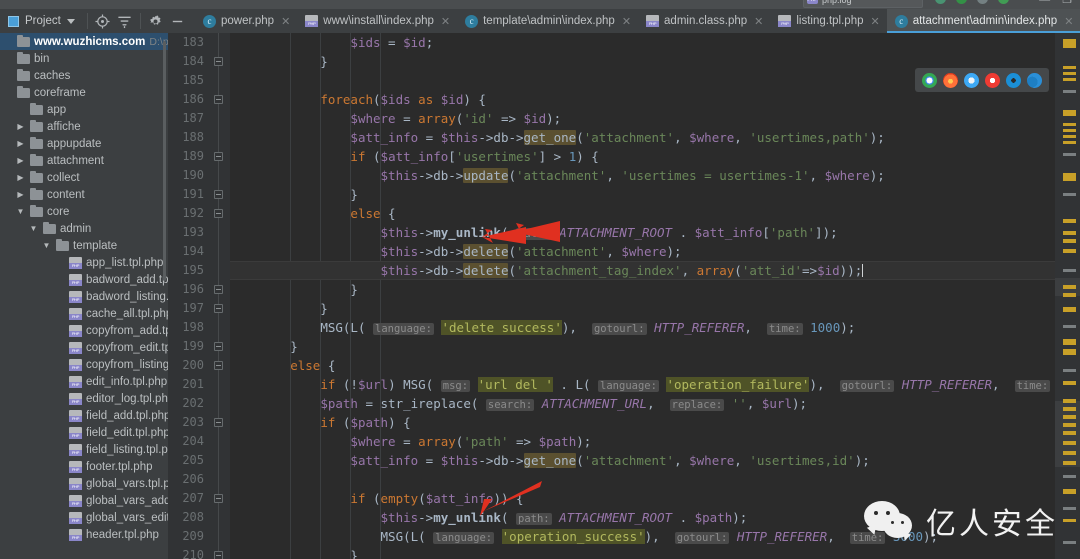 This screenshot has width=1080, height=559. I want to click on tree-item-badword-listing-tpl-p: badword_listing.tpl.p, so click(84, 296).